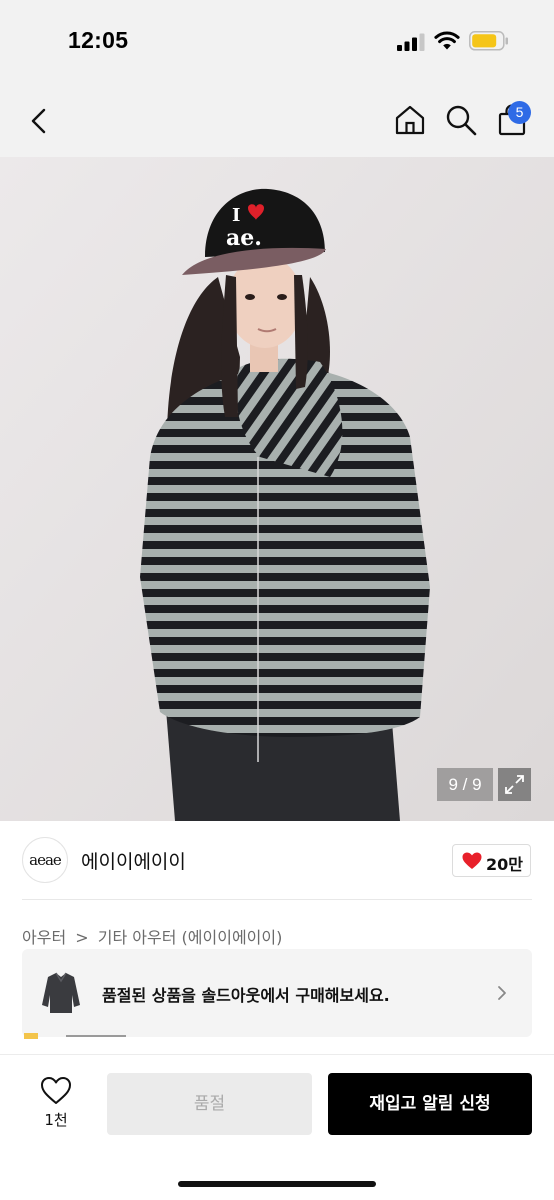  What do you see at coordinates (236, 215) in the screenshot?
I see `cap-text-line1: I` at bounding box center [236, 215].